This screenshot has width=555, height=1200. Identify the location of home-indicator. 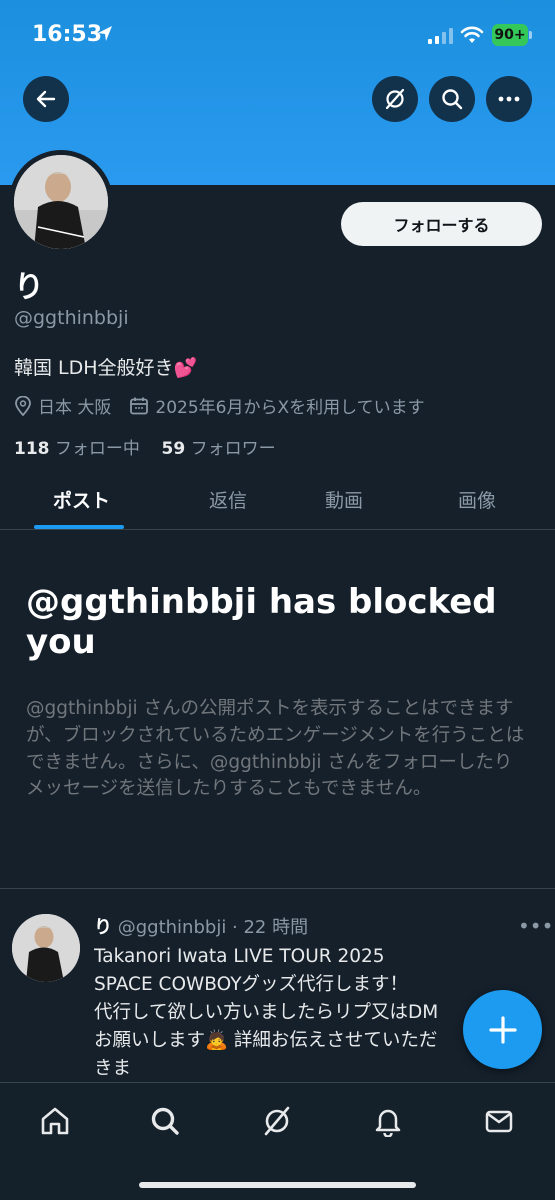
(277, 1185).